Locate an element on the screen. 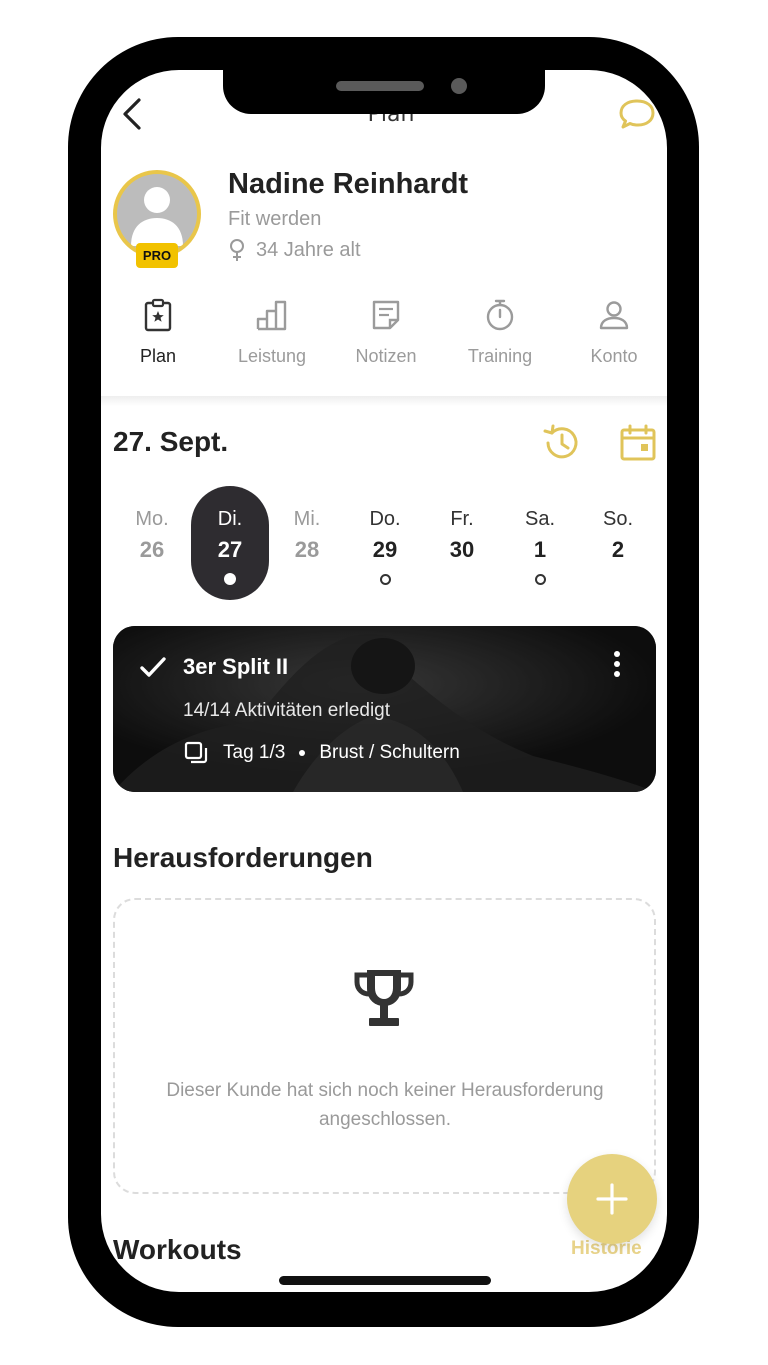 The height and width of the screenshot is (1365, 768). day-name: Di. is located at coordinates (230, 519).